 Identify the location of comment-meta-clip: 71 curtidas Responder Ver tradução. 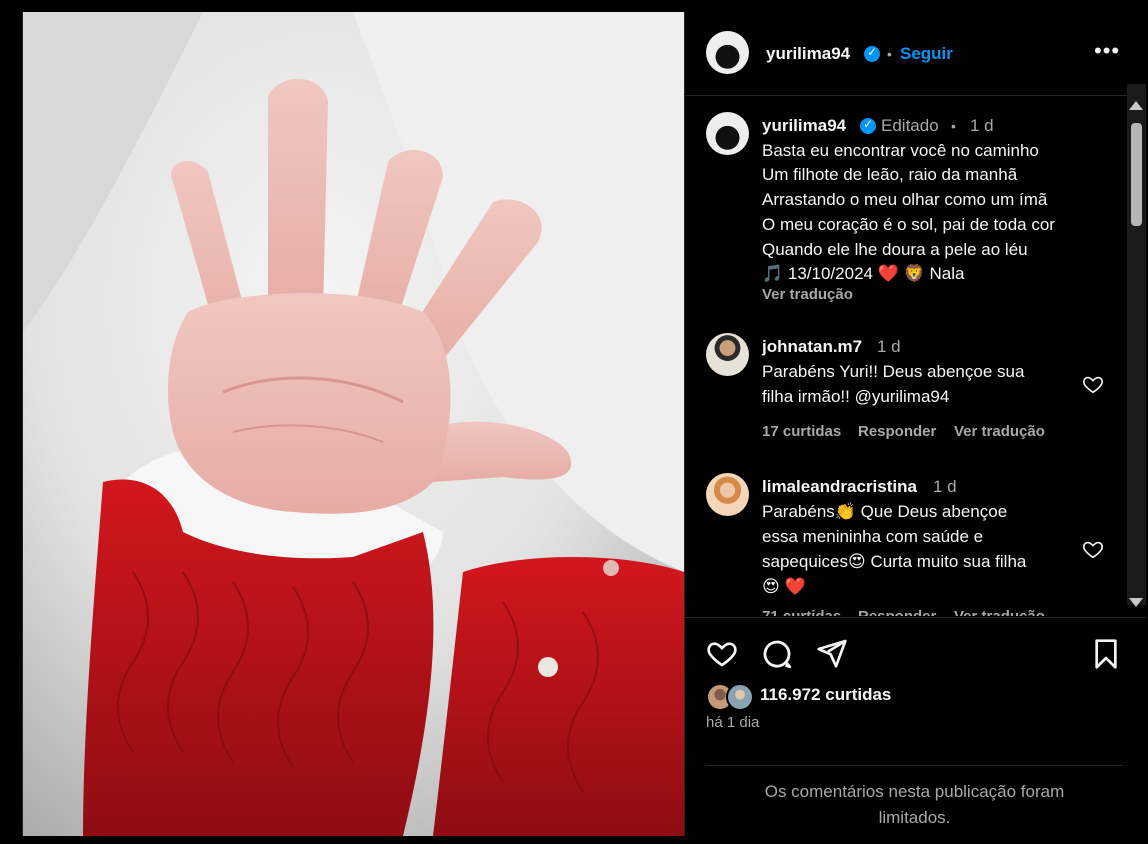
(906, 610).